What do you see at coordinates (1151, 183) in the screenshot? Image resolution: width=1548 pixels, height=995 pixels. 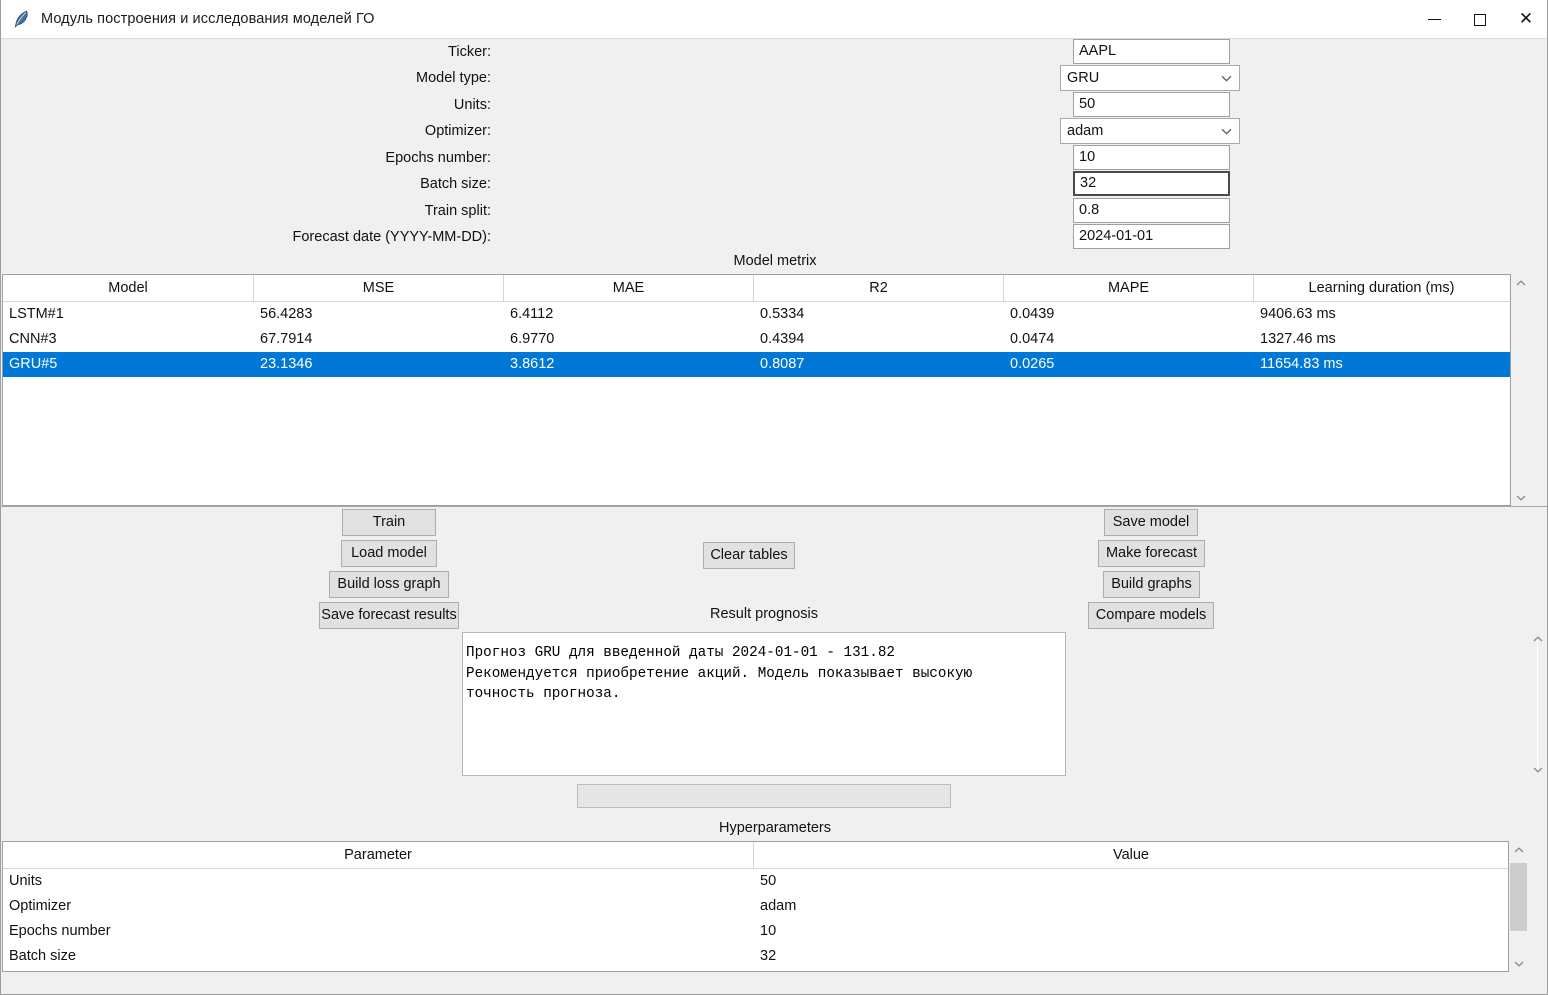 I see `batch-size-input: 32` at bounding box center [1151, 183].